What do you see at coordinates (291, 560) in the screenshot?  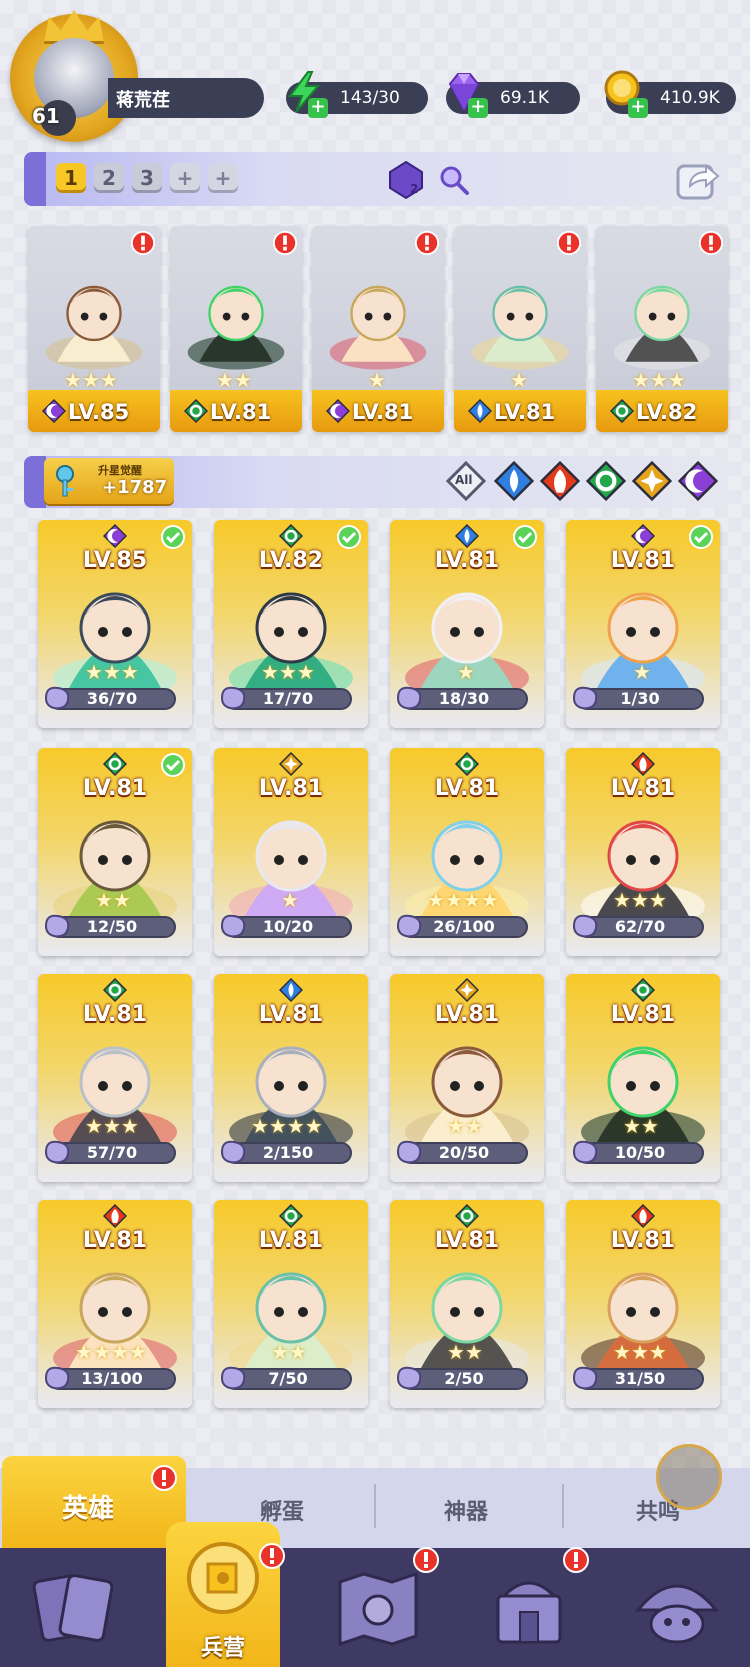 I see `hero-level: LV.82` at bounding box center [291, 560].